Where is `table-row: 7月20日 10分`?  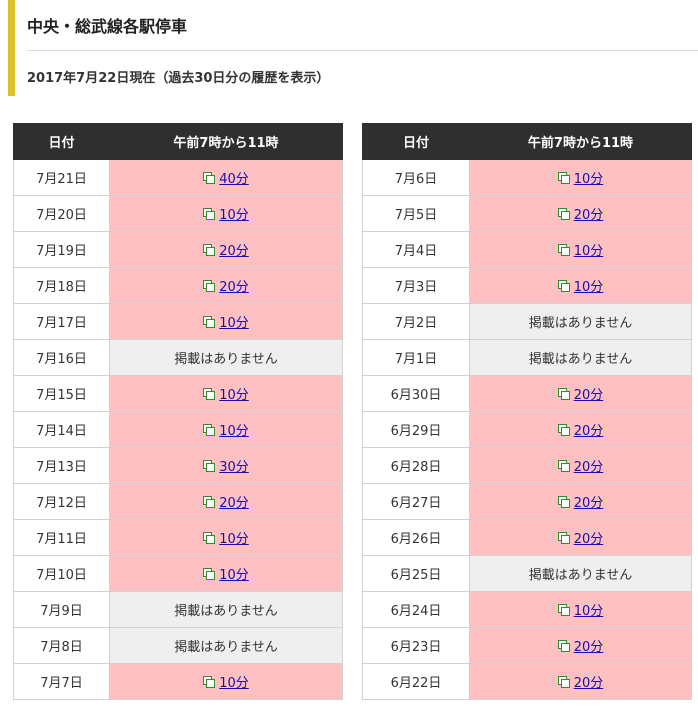 table-row: 7月20日 10分 is located at coordinates (178, 213).